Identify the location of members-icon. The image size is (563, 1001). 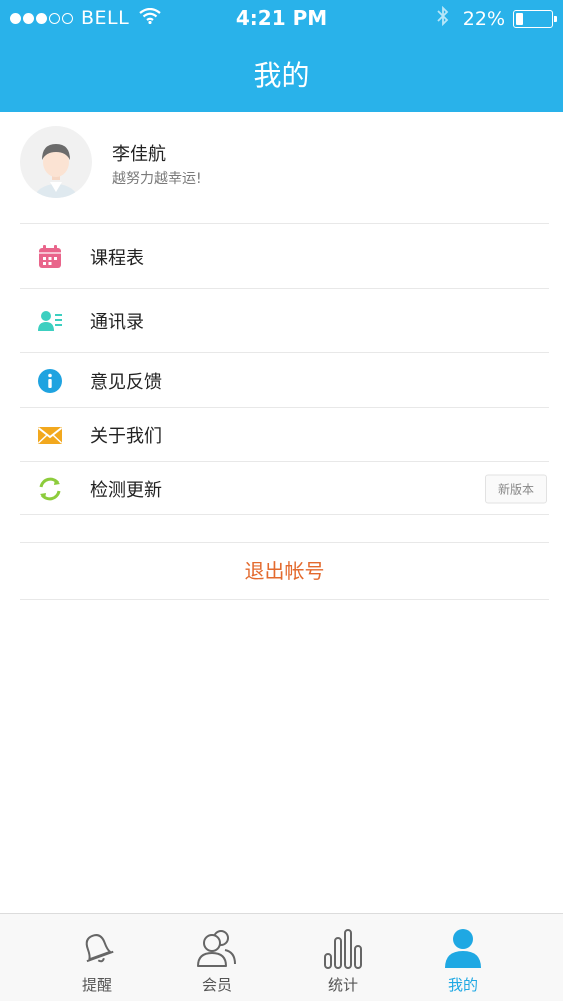
(217, 948).